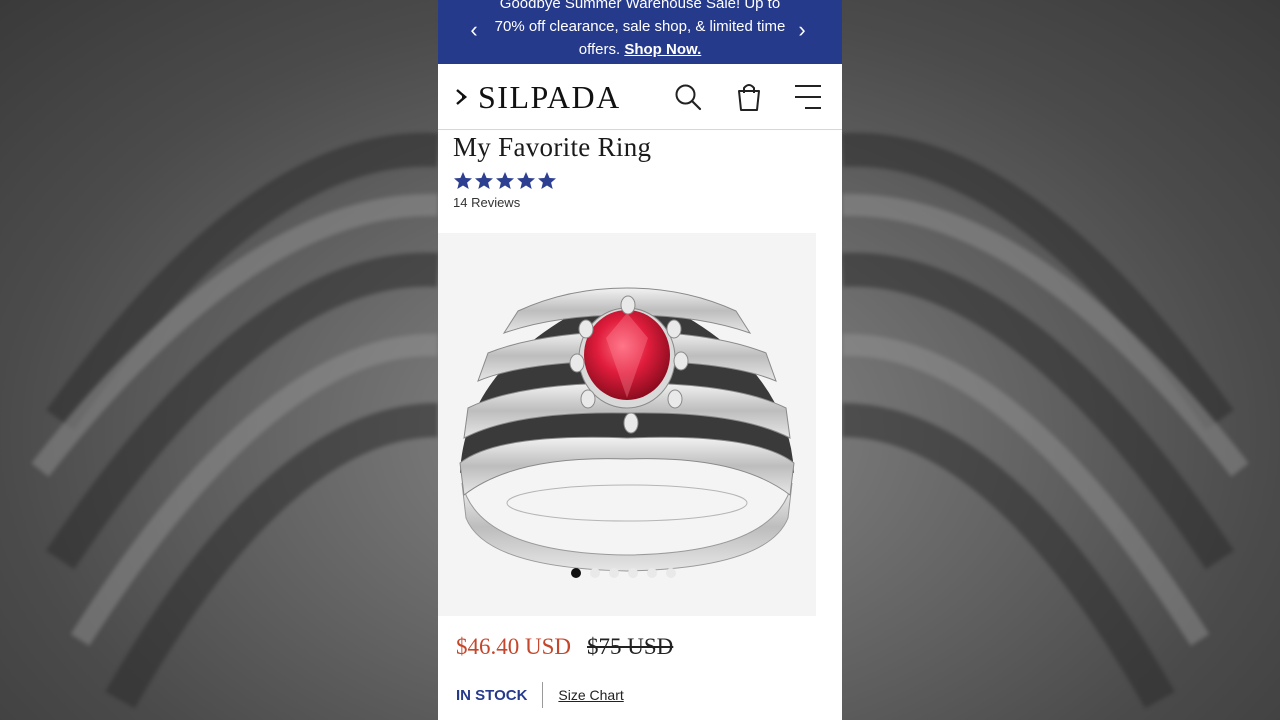 This screenshot has width=1280, height=720. What do you see at coordinates (492, 695) in the screenshot?
I see `stock-status: IN STOCK` at bounding box center [492, 695].